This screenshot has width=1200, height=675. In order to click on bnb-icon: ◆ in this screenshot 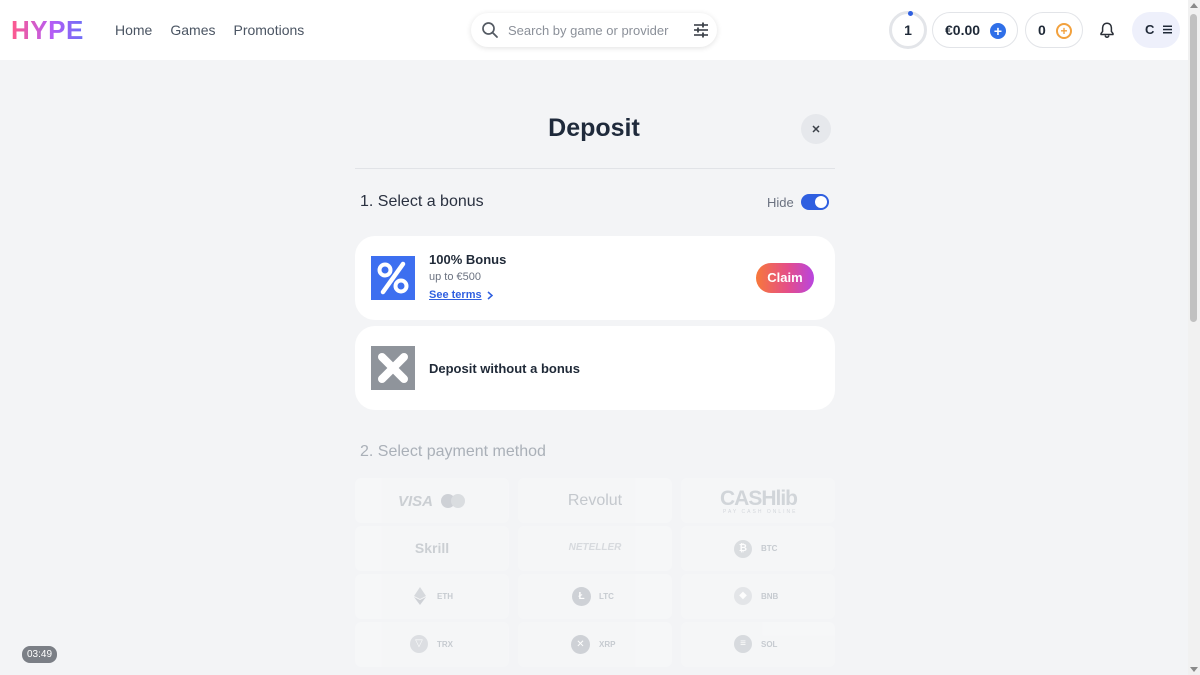, I will do `click(743, 596)`.